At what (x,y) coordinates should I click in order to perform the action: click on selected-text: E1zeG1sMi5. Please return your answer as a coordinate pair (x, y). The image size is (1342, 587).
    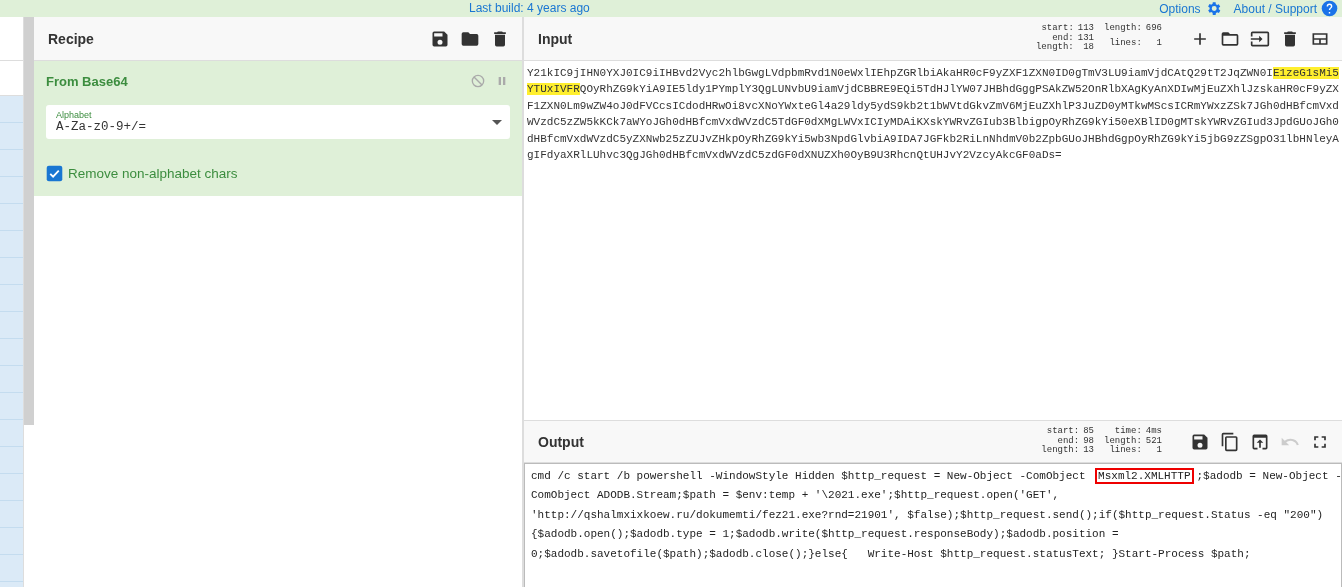
    Looking at the image, I should click on (1305, 73).